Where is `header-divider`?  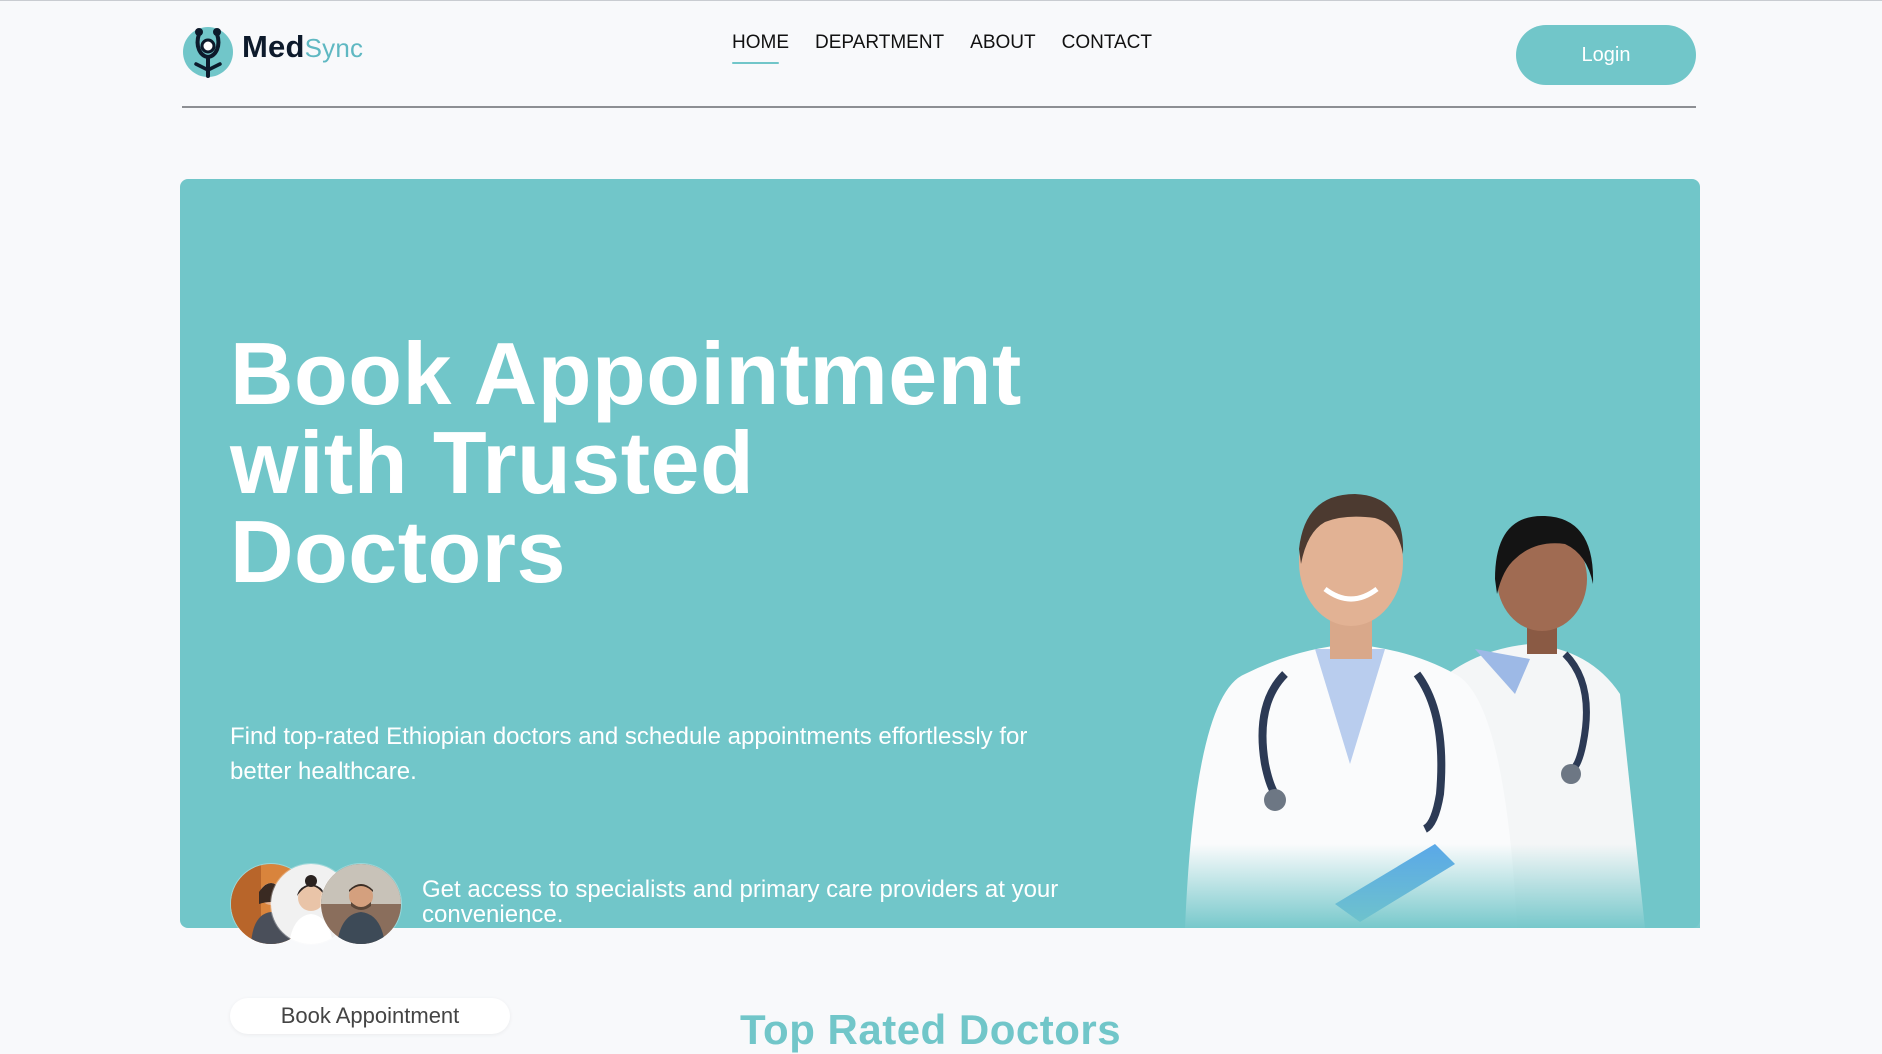 header-divider is located at coordinates (939, 107).